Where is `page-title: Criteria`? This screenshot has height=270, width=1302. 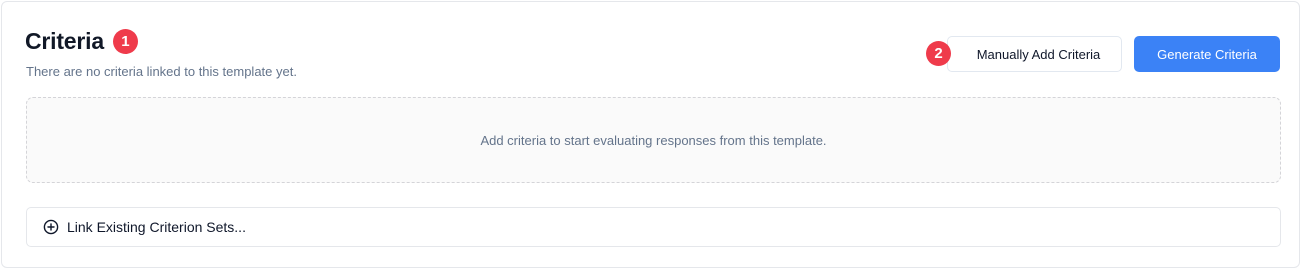 page-title: Criteria is located at coordinates (64, 41).